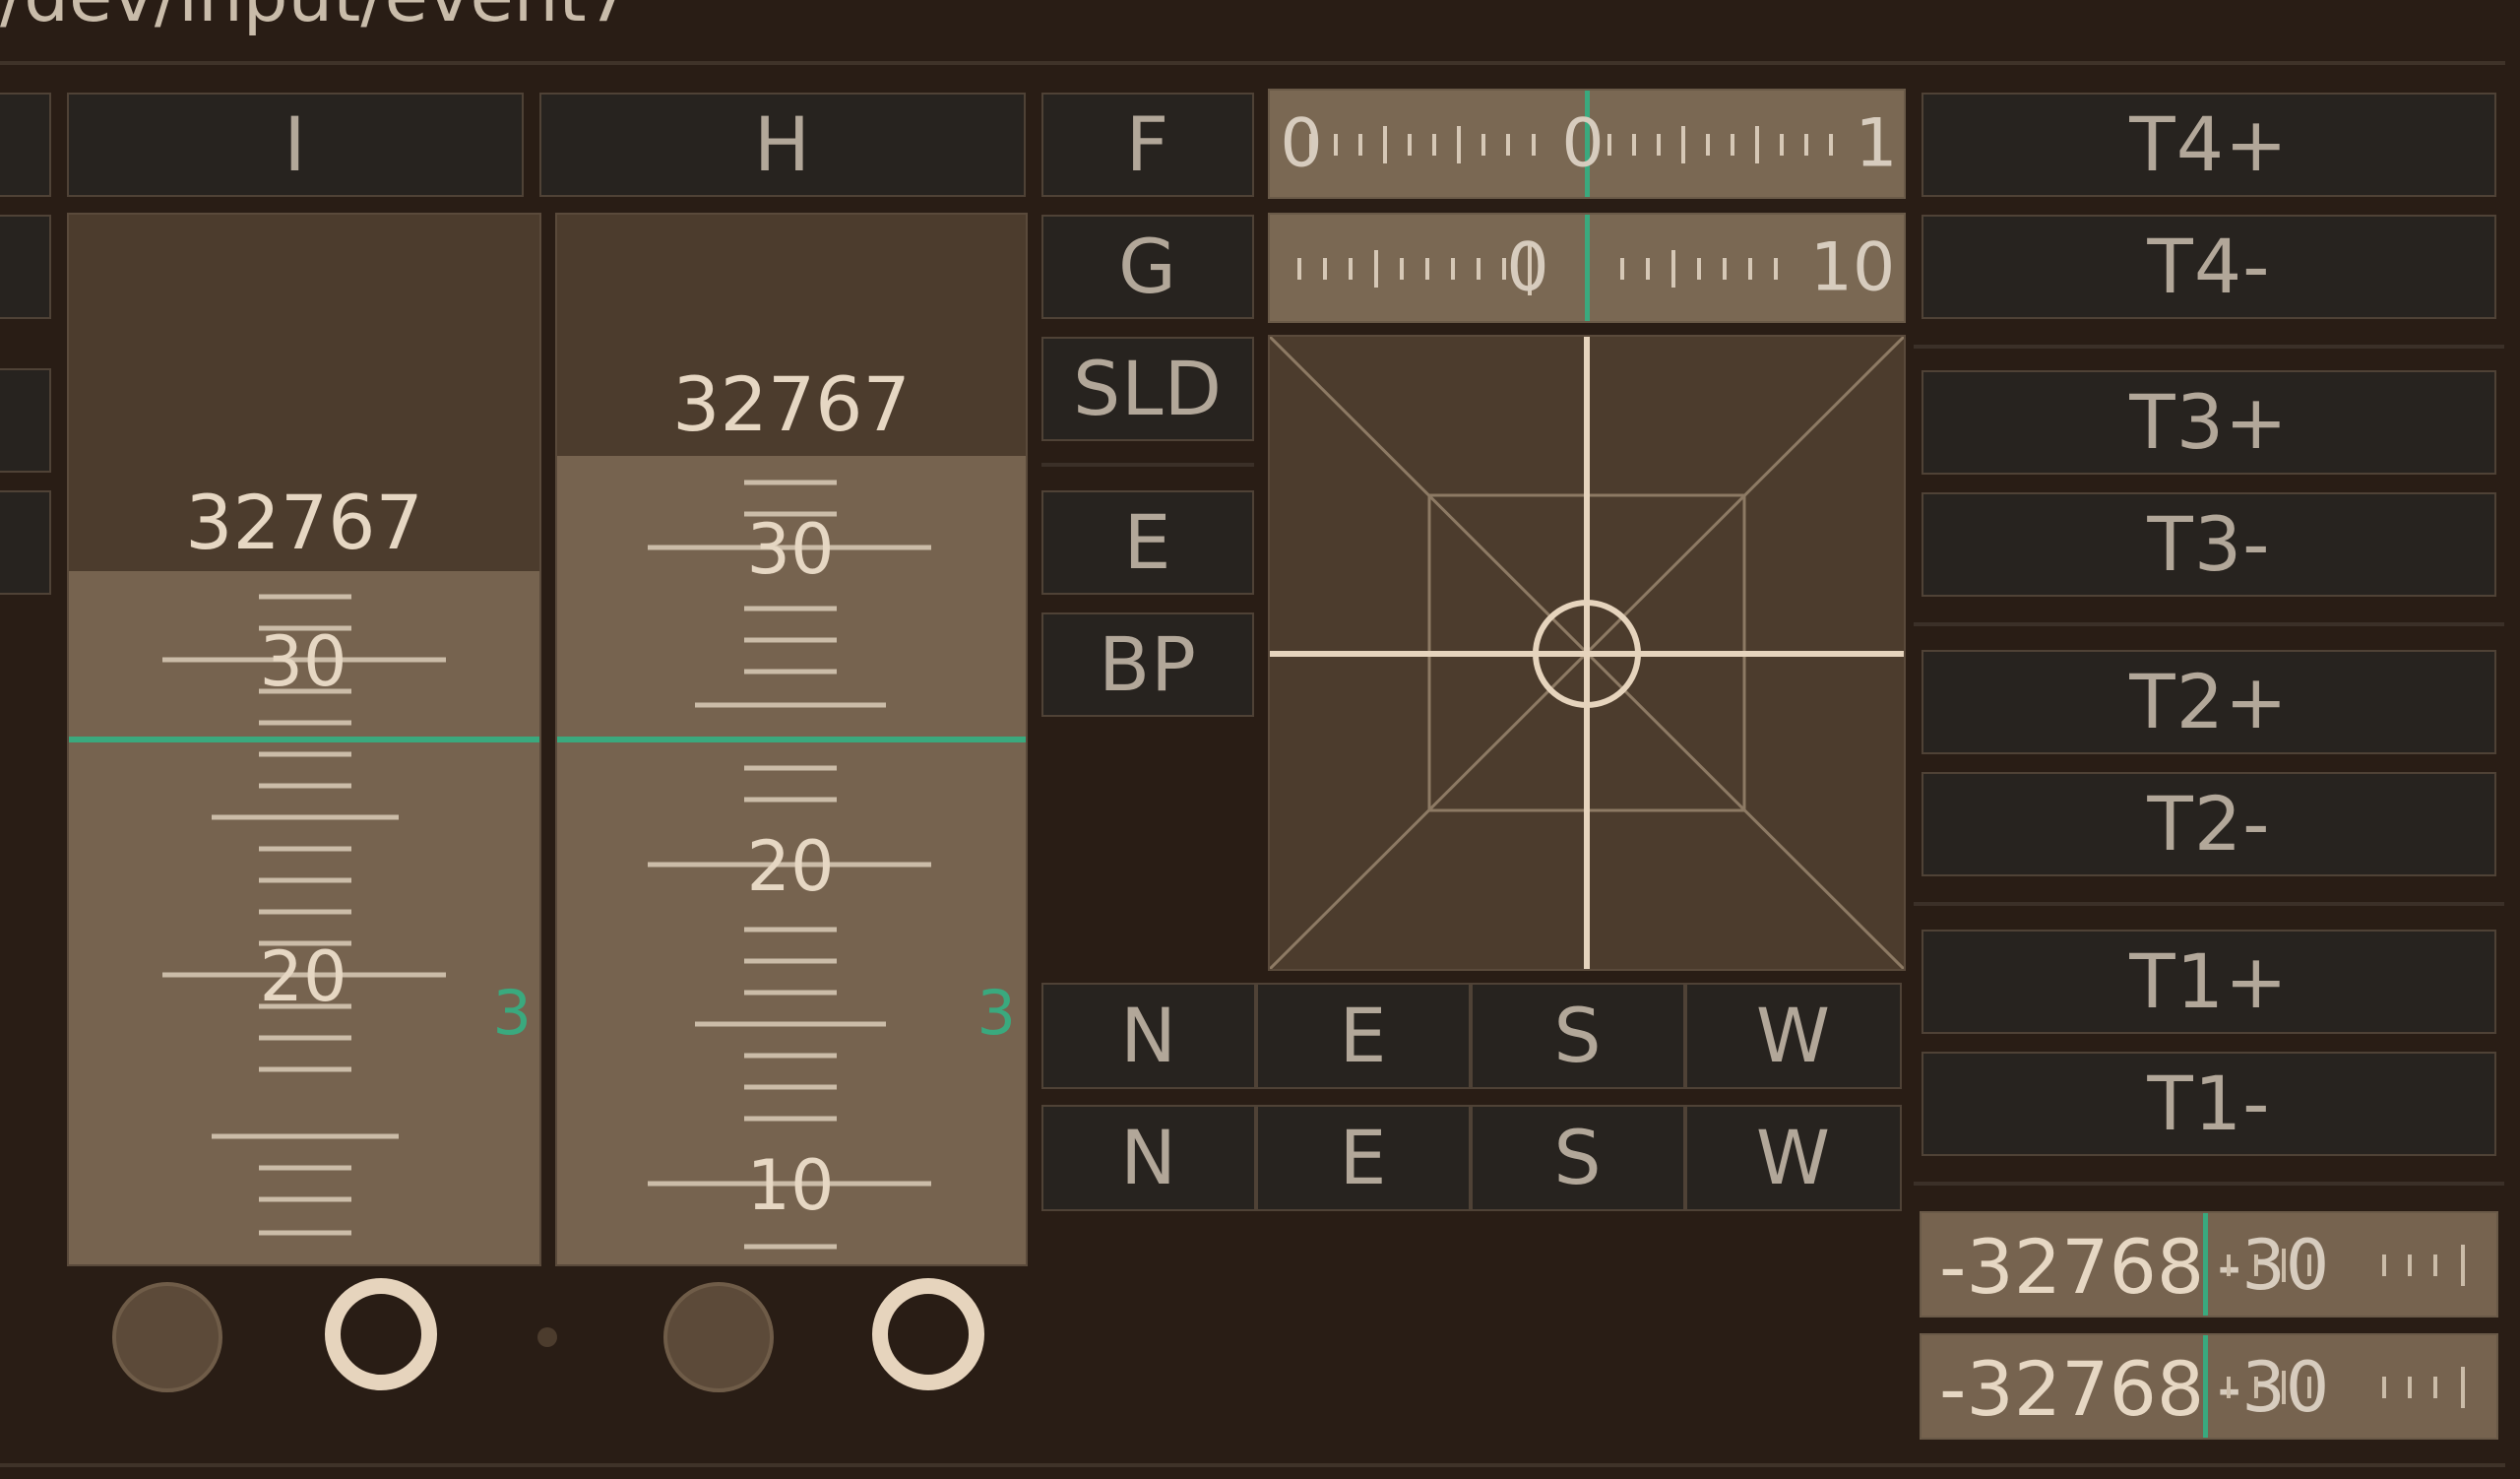 The image size is (2520, 1479). I want to click on t3-minus-label: T3-, so click(2209, 544).